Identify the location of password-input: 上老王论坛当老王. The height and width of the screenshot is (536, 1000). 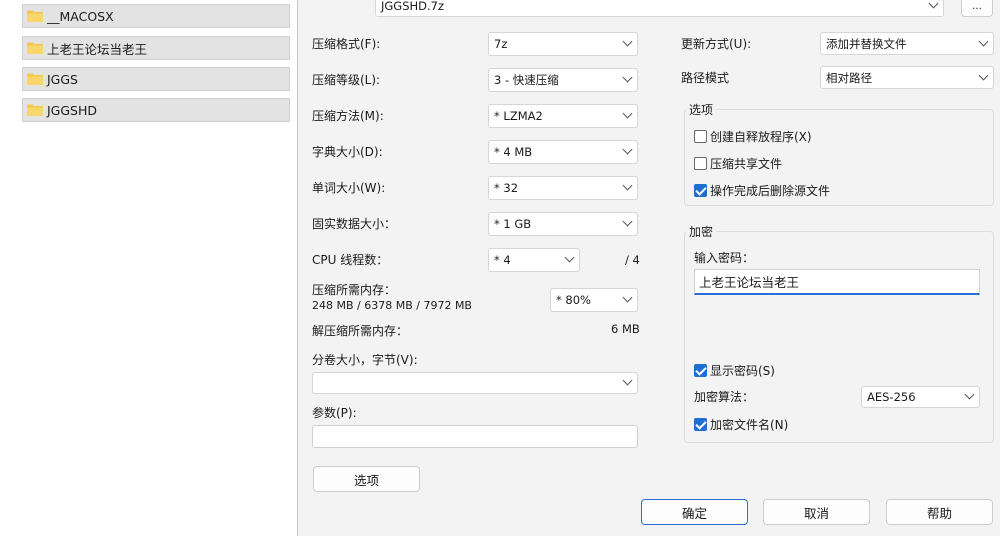
(837, 282).